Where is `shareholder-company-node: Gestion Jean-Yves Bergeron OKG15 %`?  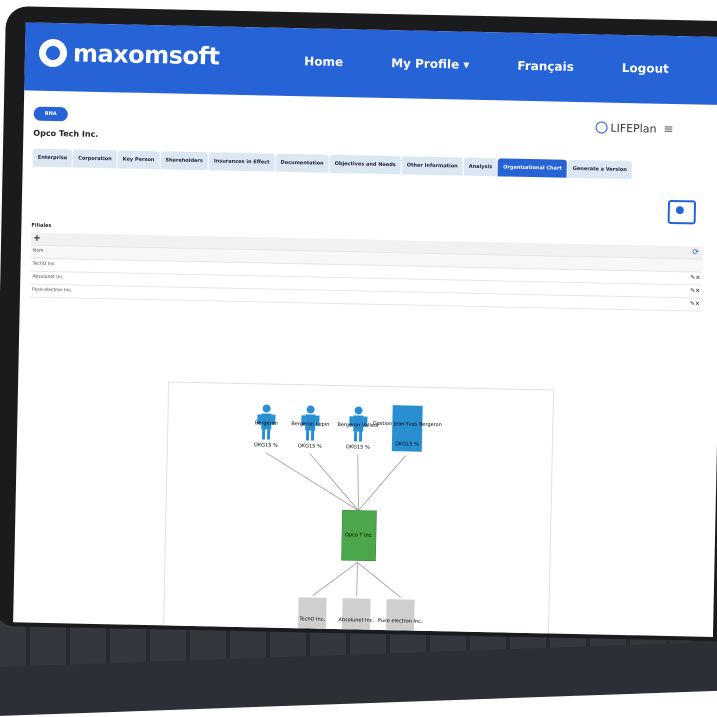 shareholder-company-node: Gestion Jean-Yves Bergeron OKG15 % is located at coordinates (407, 428).